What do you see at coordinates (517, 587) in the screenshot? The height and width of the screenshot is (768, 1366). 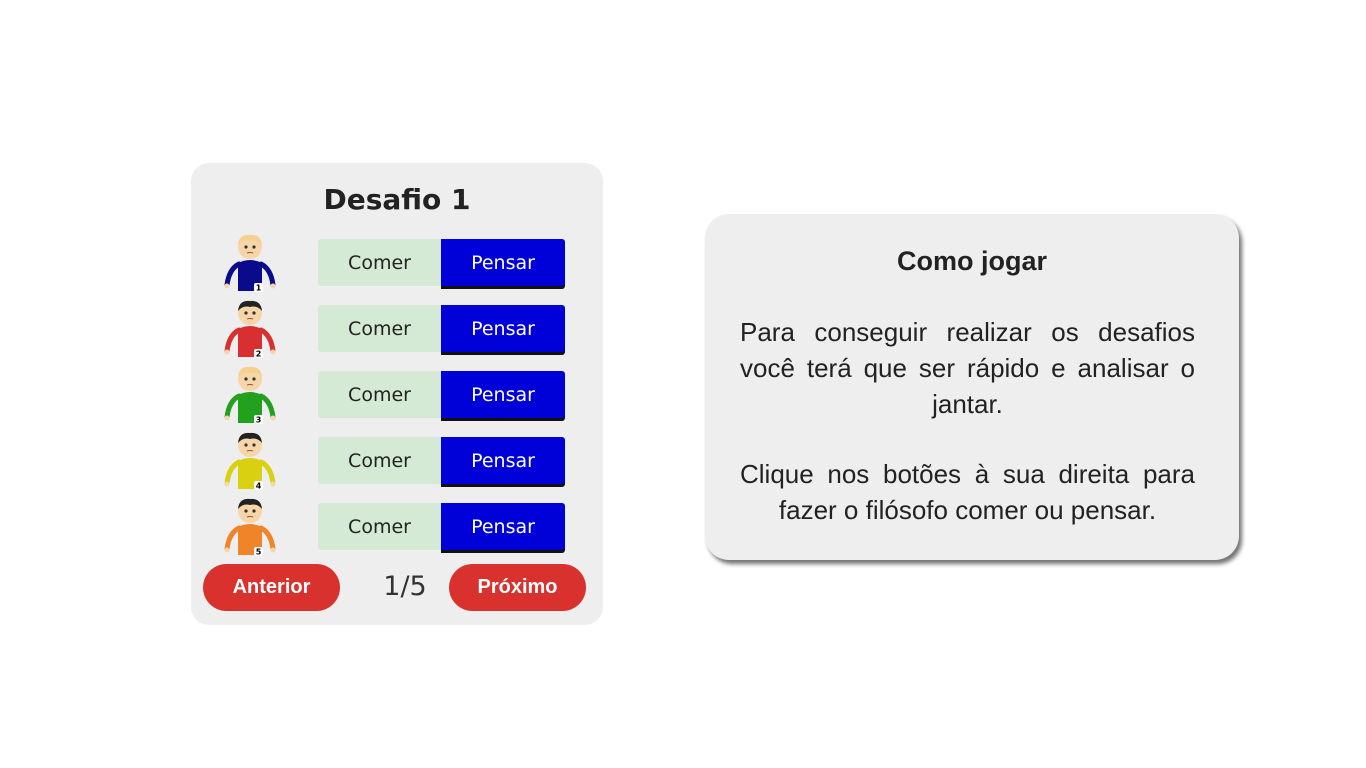 I see `next-button: Próximo` at bounding box center [517, 587].